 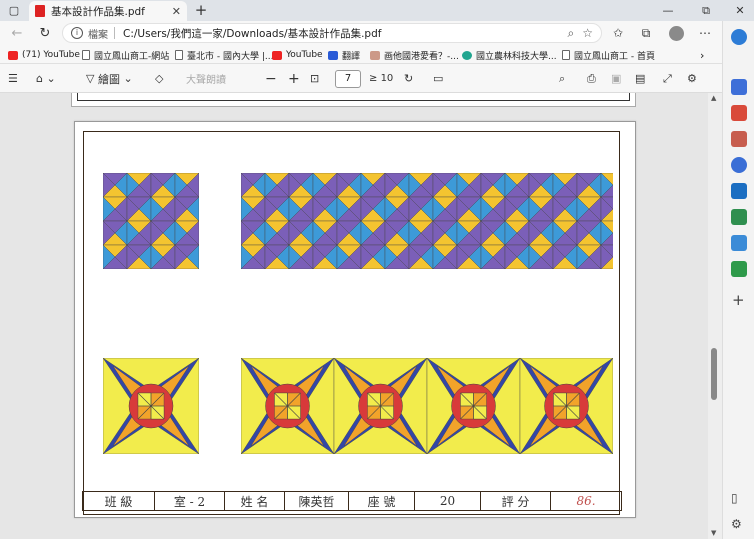 What do you see at coordinates (125, 55) in the screenshot?
I see `bookmark-2: 國立鳳山商工-網站` at bounding box center [125, 55].